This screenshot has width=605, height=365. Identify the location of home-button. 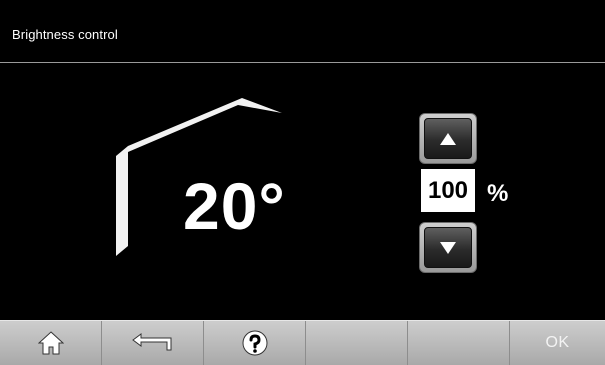
(51, 343).